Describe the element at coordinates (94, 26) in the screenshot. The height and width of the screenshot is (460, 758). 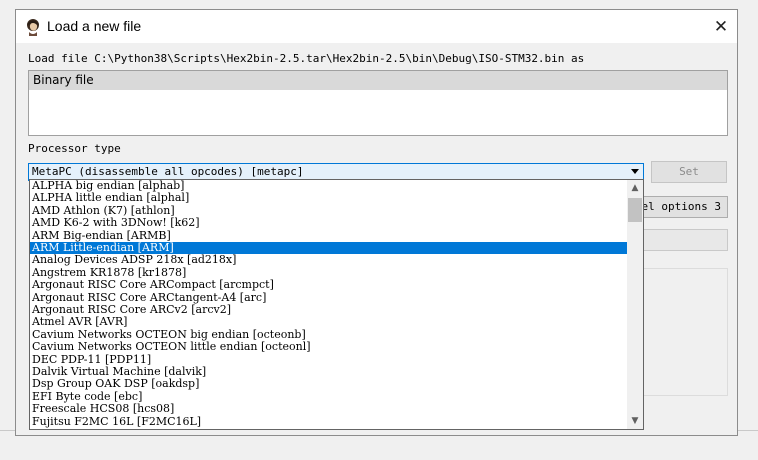
I see `dialog-title: Load a new file` at that location.